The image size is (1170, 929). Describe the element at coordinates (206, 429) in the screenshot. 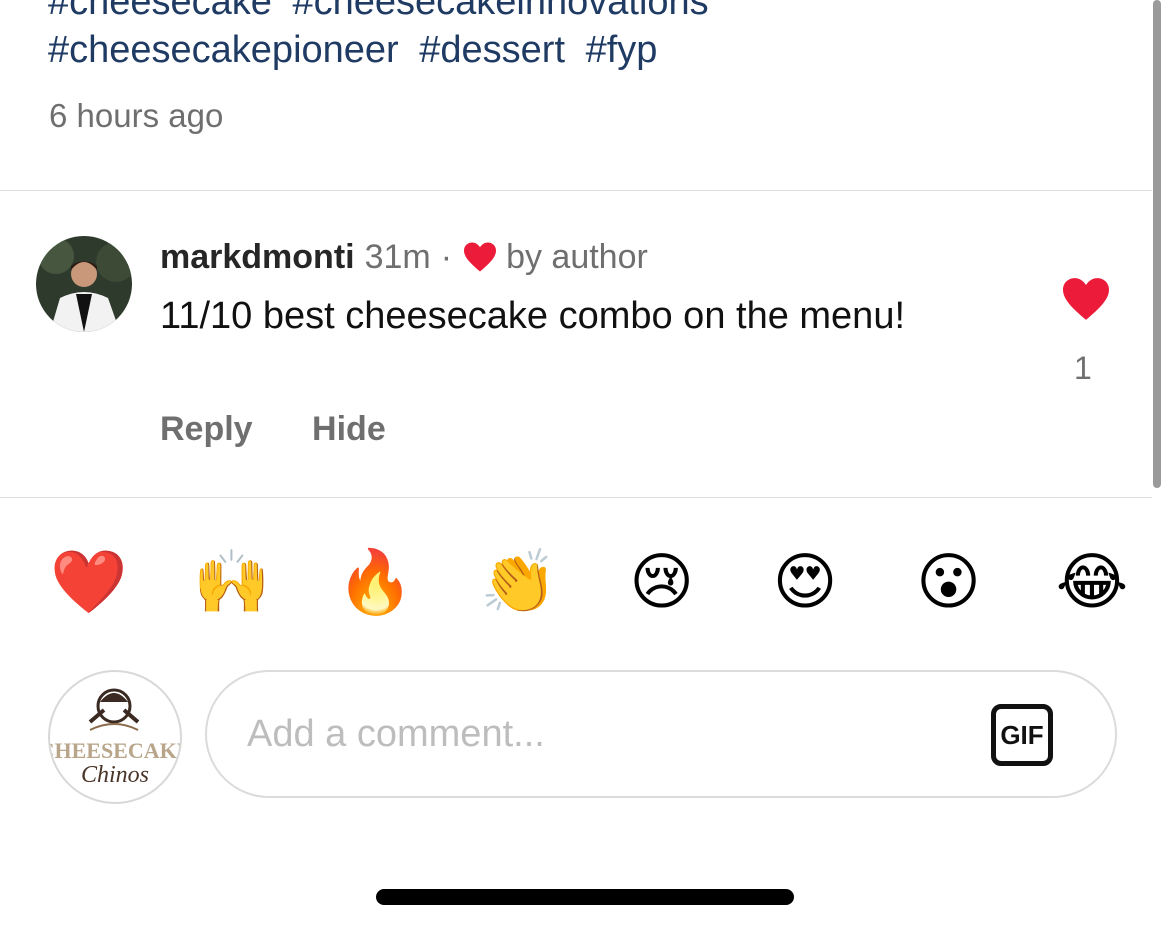

I see `reply-button: Reply` at that location.